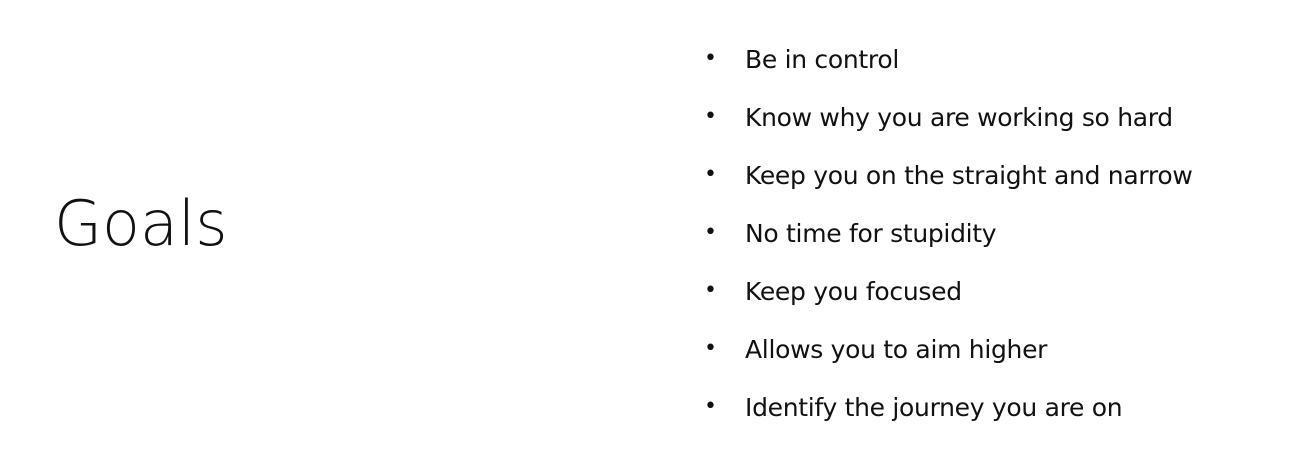 The width and height of the screenshot is (1310, 476). I want to click on bullet-item: • Know why you are working so hard, so click(1004, 117).